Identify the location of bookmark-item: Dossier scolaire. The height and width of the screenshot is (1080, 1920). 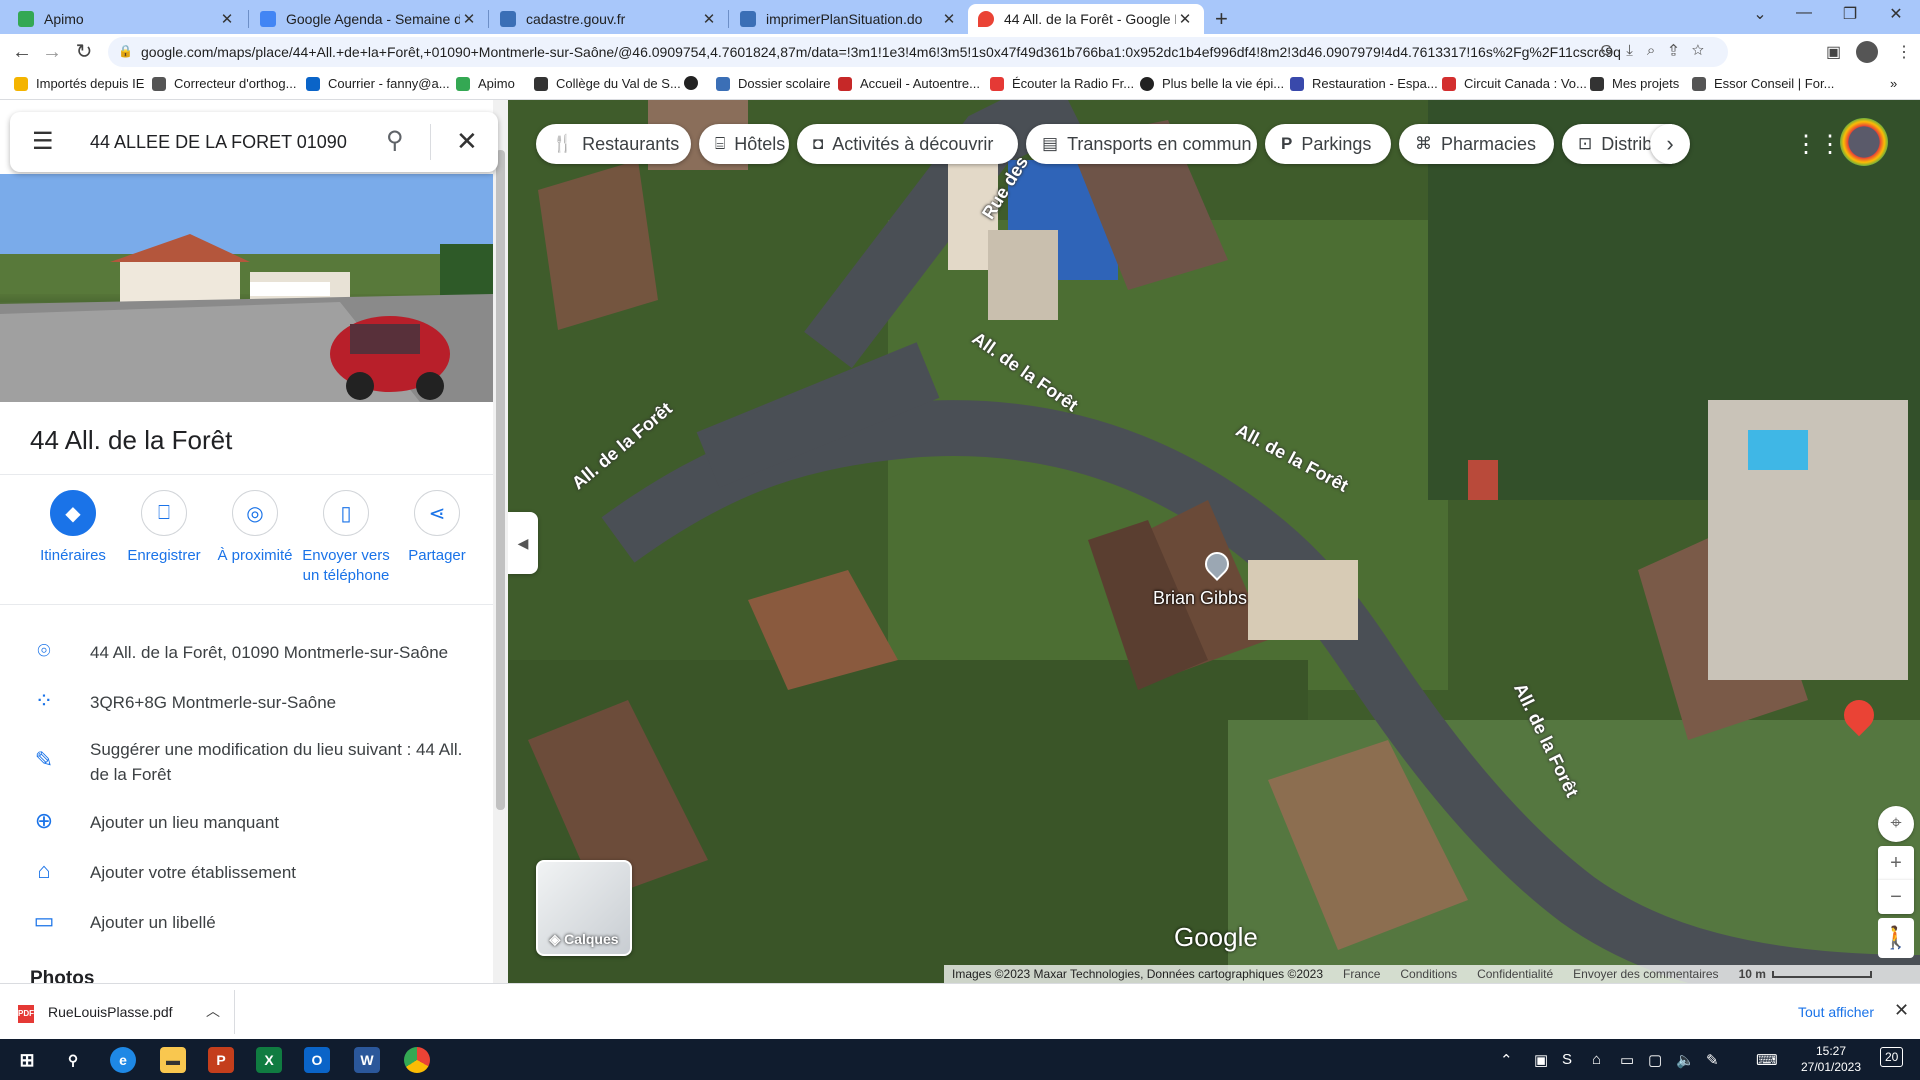
(773, 83).